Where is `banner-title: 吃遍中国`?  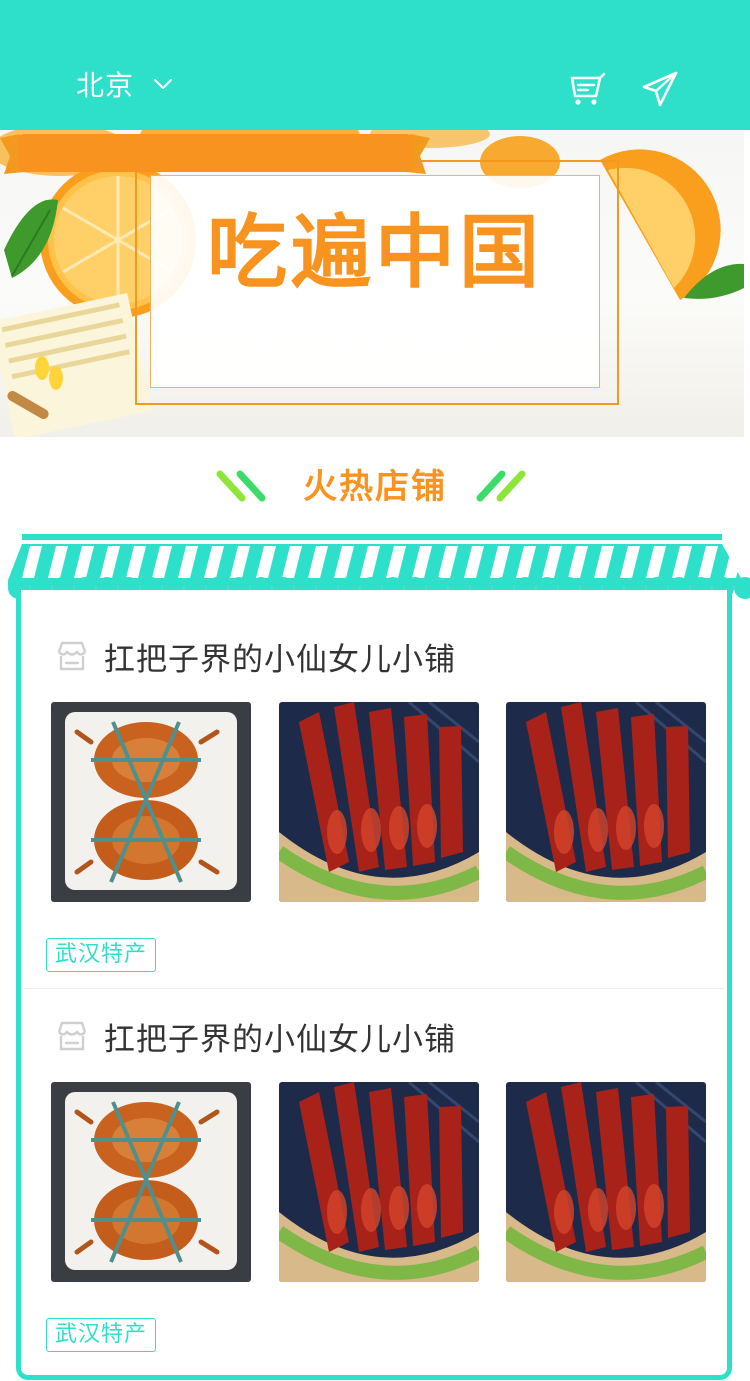 banner-title: 吃遍中国 is located at coordinates (375, 252).